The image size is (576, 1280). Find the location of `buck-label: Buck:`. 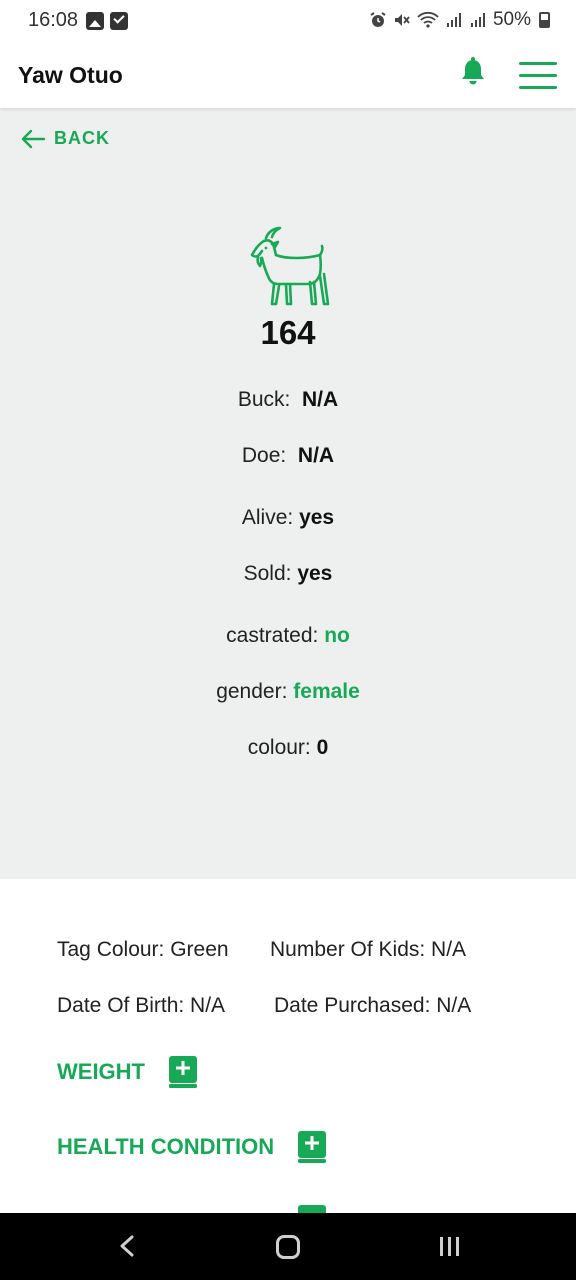

buck-label: Buck: is located at coordinates (264, 399).